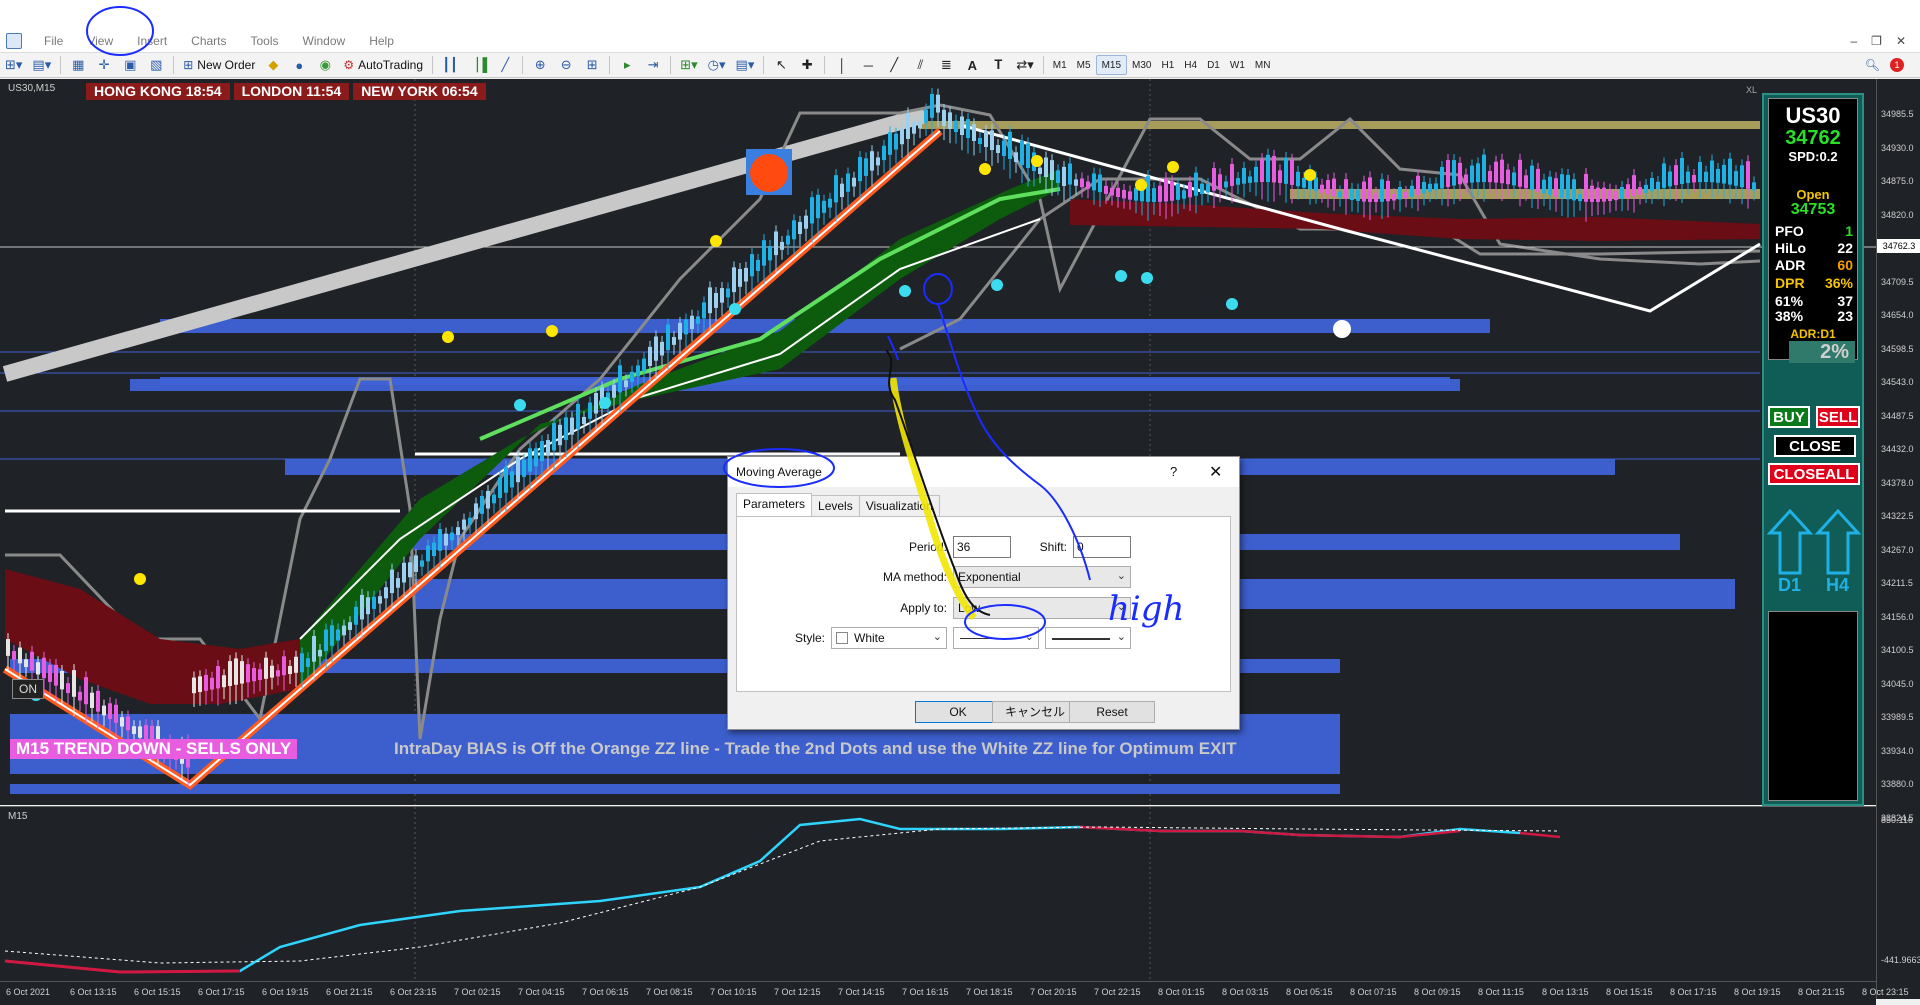 Image resolution: width=1920 pixels, height=1005 pixels. What do you see at coordinates (627, 65) in the screenshot?
I see `auto-scroll-icon: ▸` at bounding box center [627, 65].